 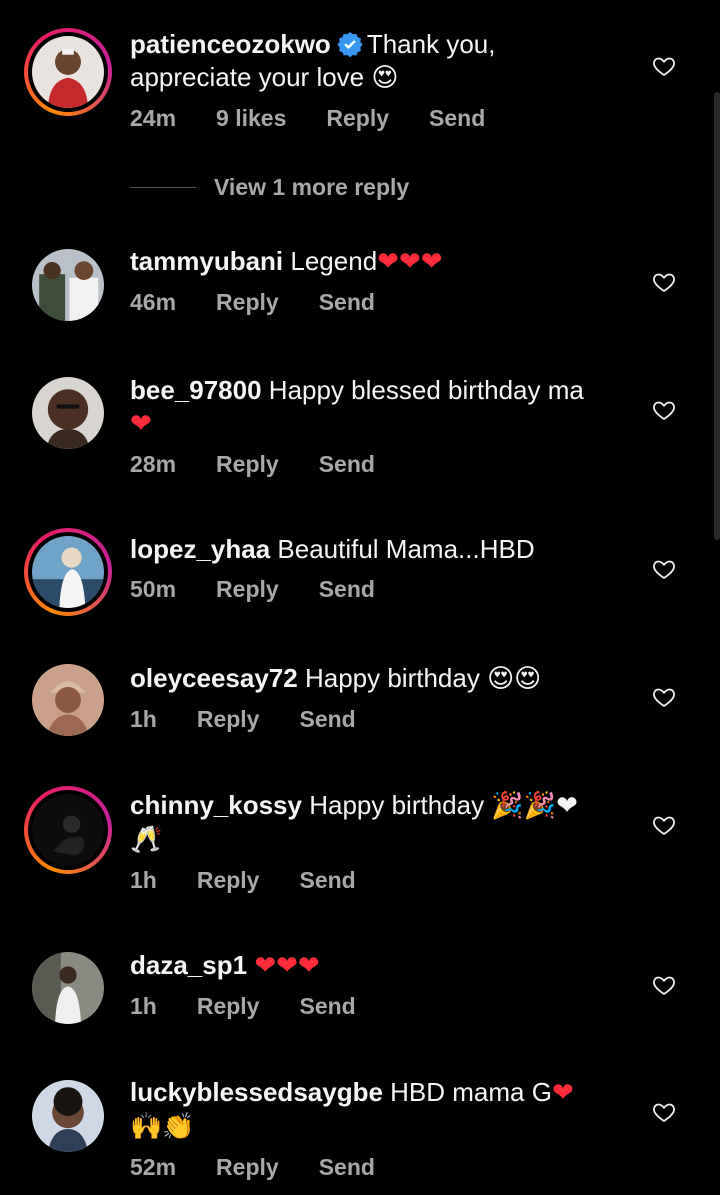 What do you see at coordinates (251, 118) in the screenshot?
I see `comment-likes: 9 likes` at bounding box center [251, 118].